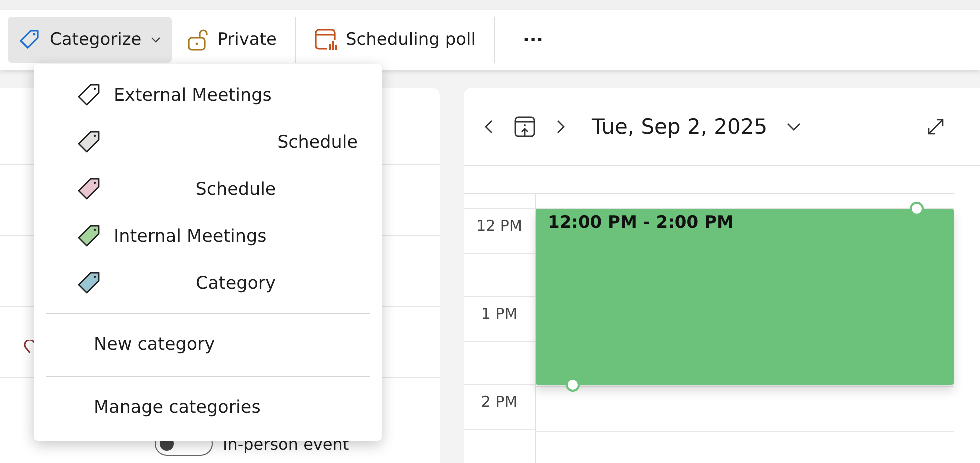 This screenshot has height=463, width=980. What do you see at coordinates (208, 408) in the screenshot?
I see `menu-item: Manage categories` at bounding box center [208, 408].